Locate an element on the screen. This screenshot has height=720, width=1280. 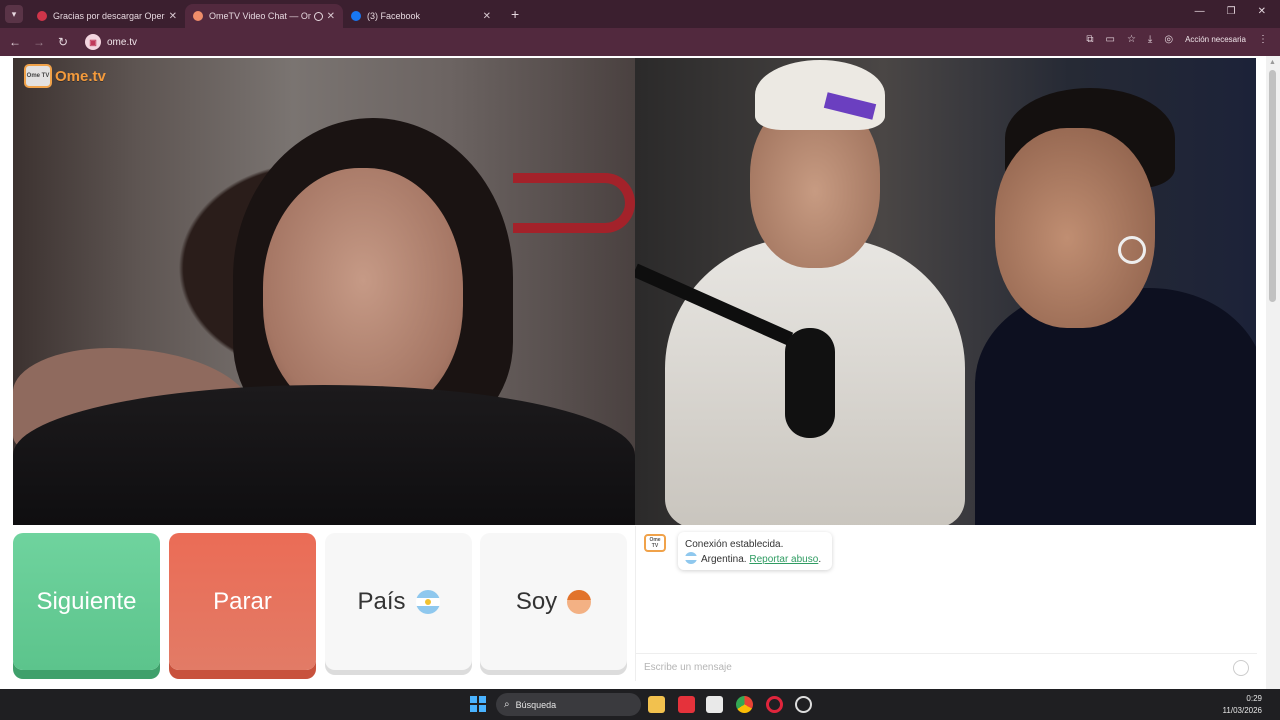
report-suffix: . is located at coordinates (820, 559).